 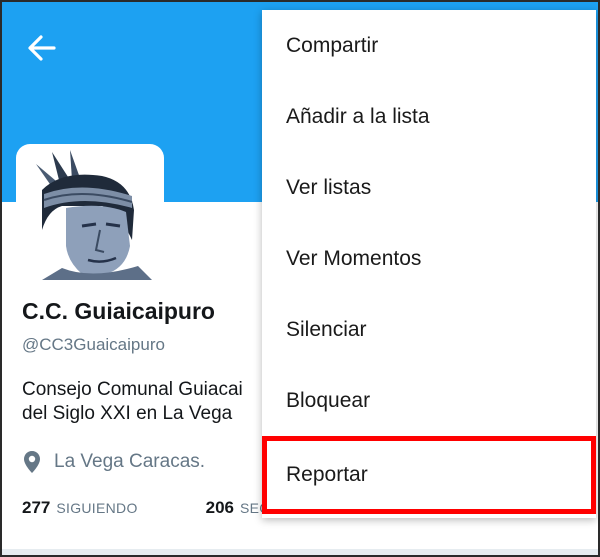 What do you see at coordinates (96, 508) in the screenshot?
I see `following-label: SIGUIENDO` at bounding box center [96, 508].